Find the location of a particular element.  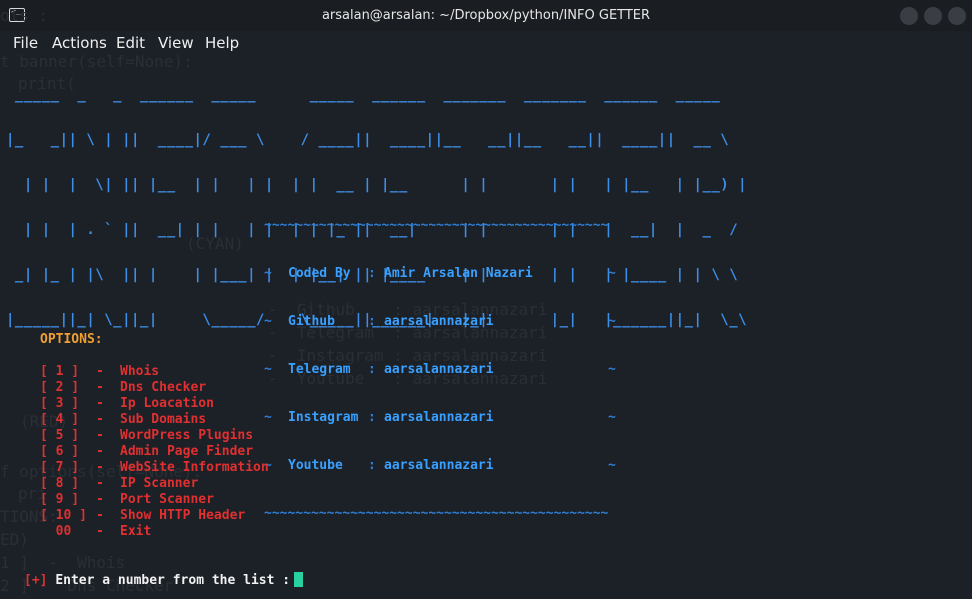

info-value: Amir Arsalan Nazari is located at coordinates (458, 273).